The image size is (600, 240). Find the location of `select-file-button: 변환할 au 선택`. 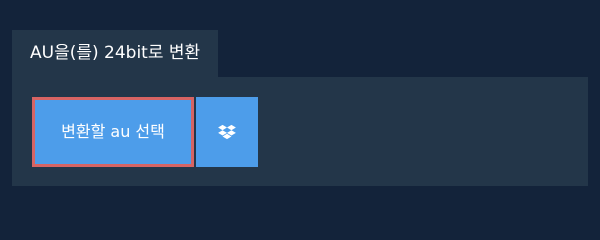

select-file-button: 변환할 au 선택 is located at coordinates (113, 132).